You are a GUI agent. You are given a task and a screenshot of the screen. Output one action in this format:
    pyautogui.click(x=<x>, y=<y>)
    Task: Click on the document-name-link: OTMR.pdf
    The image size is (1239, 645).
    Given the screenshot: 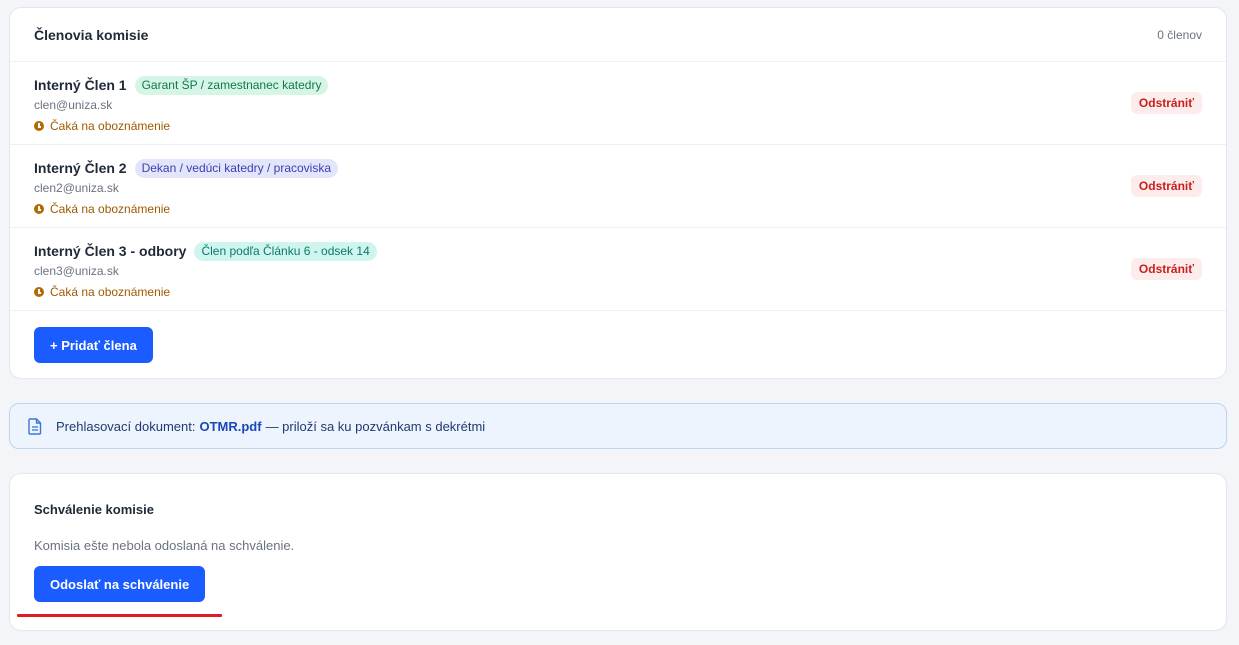 What is the action you would take?
    pyautogui.click(x=230, y=426)
    